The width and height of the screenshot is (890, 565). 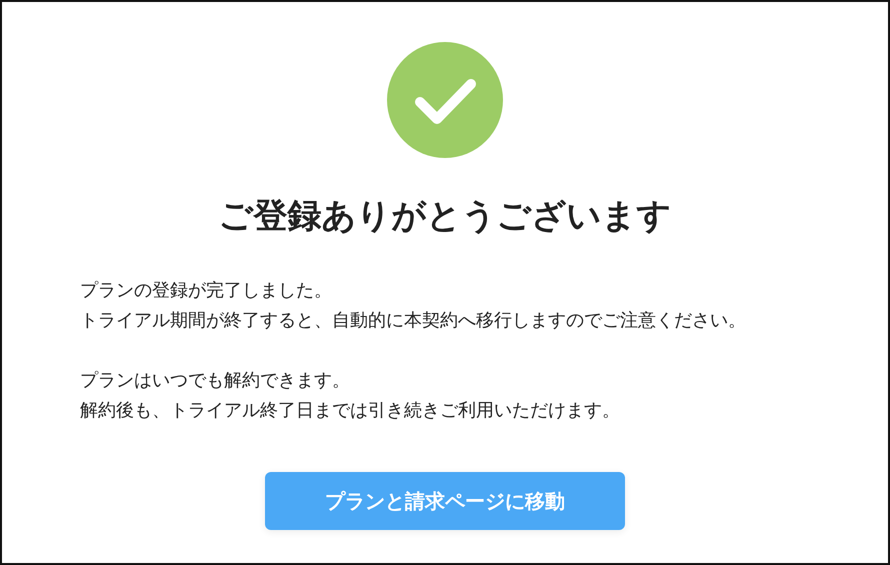 What do you see at coordinates (445, 100) in the screenshot?
I see `checkmark-icon` at bounding box center [445, 100].